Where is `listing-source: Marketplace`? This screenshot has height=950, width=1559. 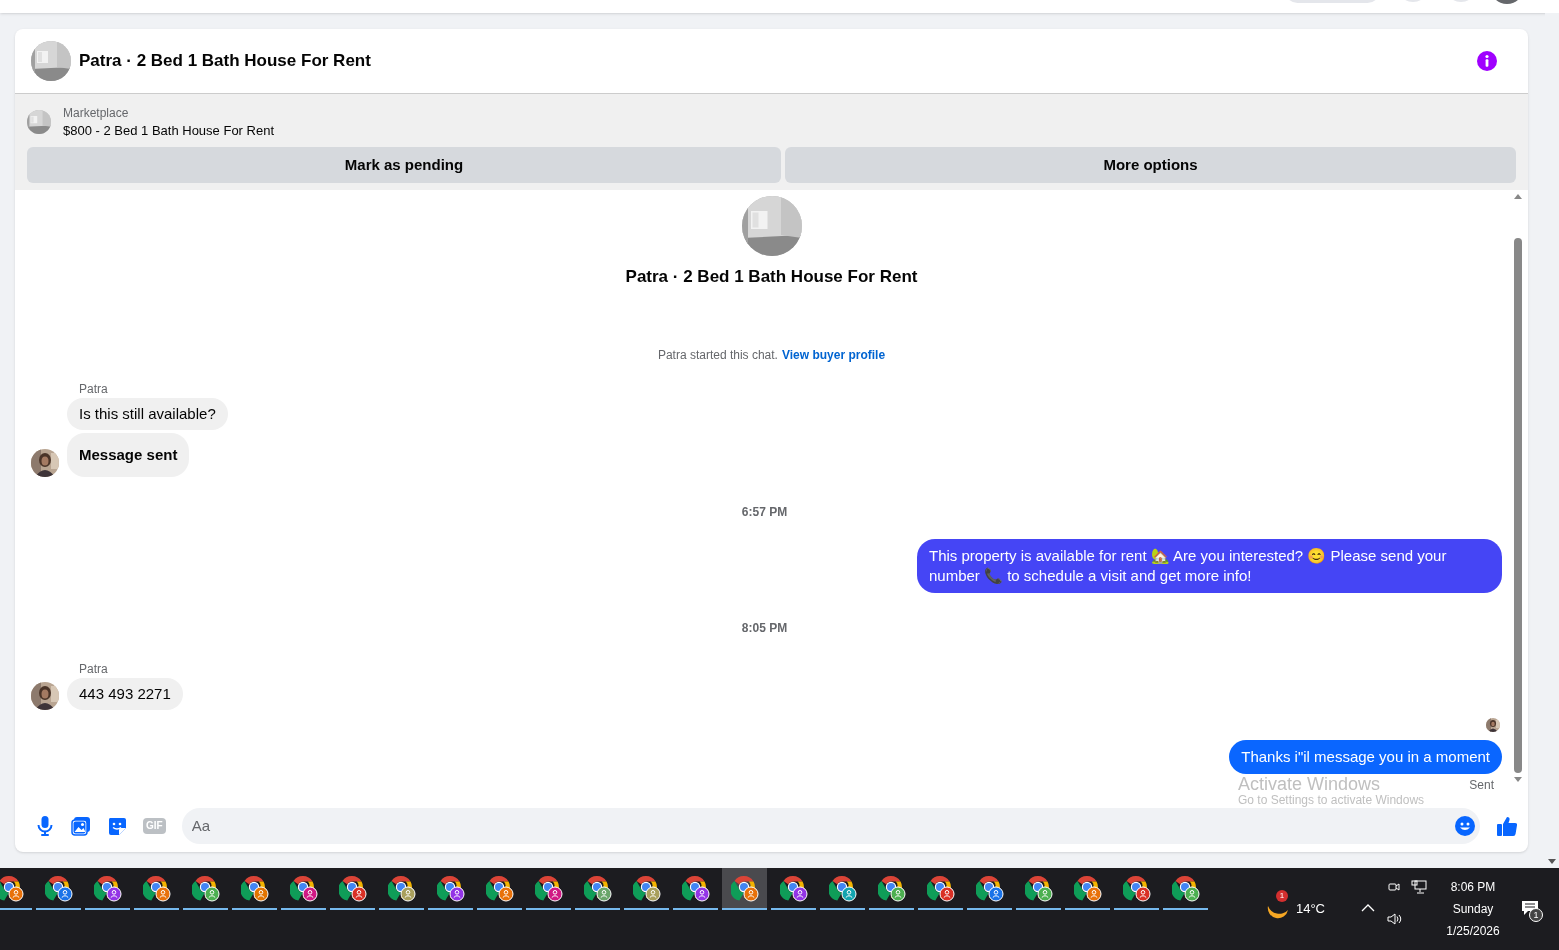
listing-source: Marketplace is located at coordinates (96, 113).